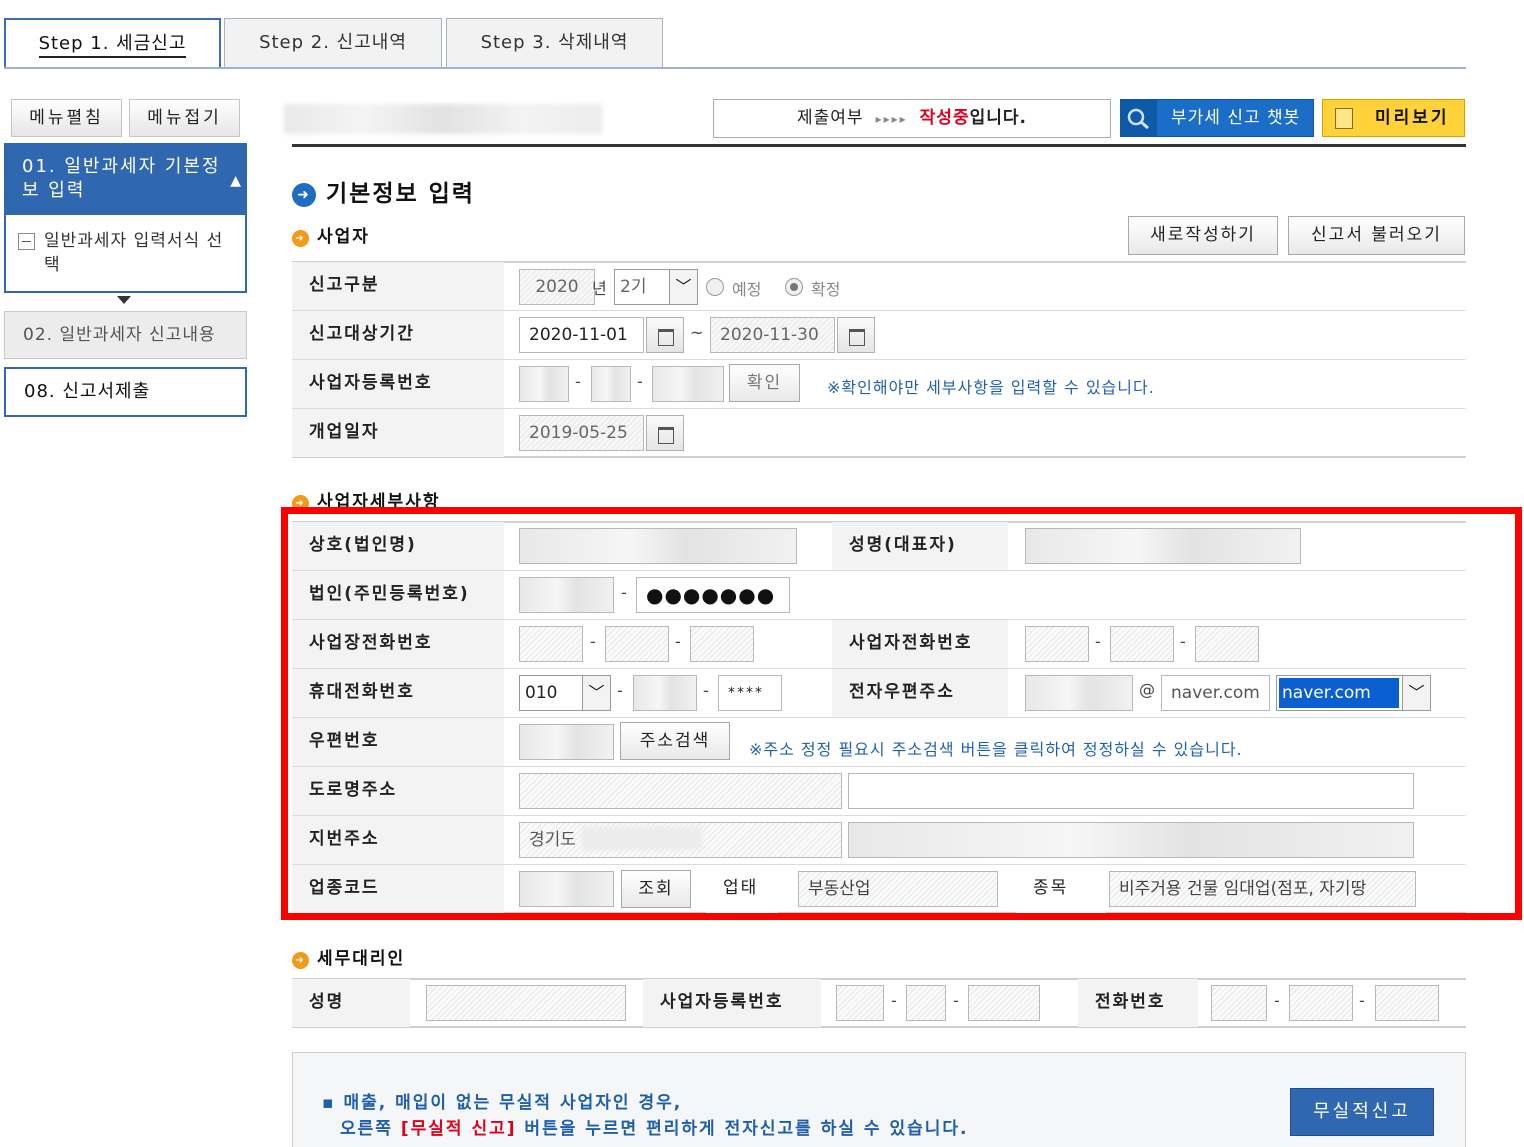  I want to click on business-heading-text: 사업자, so click(343, 237).